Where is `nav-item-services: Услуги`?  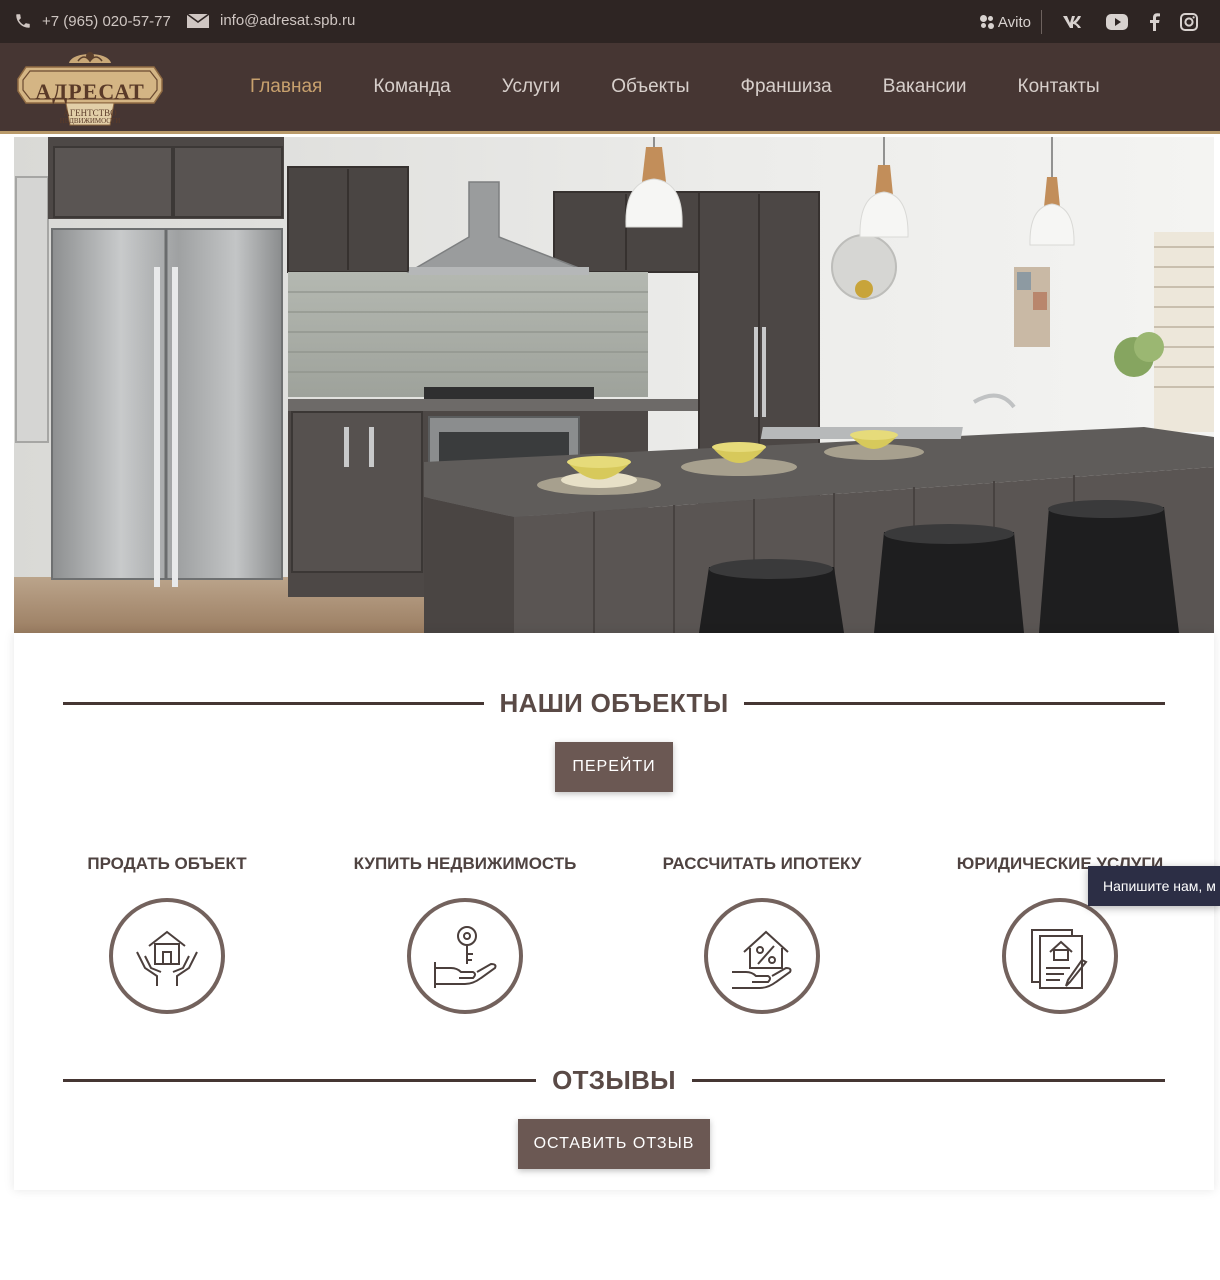 nav-item-services: Услуги is located at coordinates (531, 87).